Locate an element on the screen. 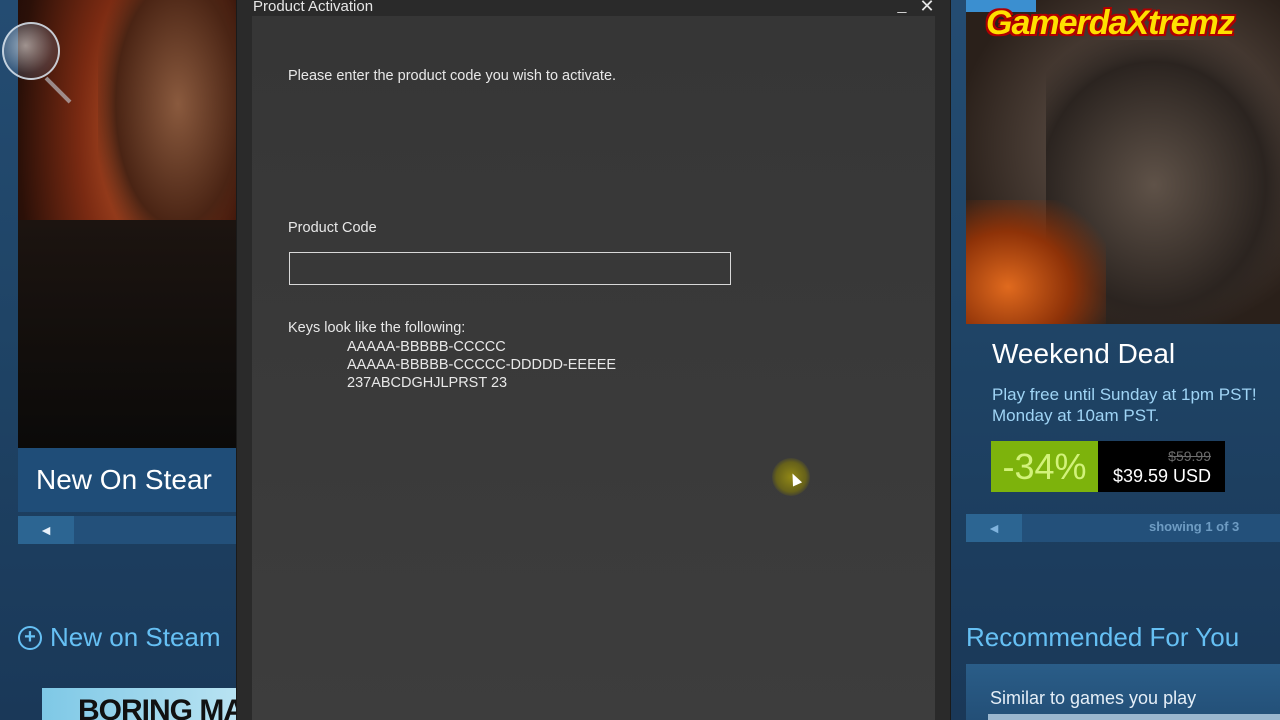  game-thumbnail: BORING MA is located at coordinates (140, 704).